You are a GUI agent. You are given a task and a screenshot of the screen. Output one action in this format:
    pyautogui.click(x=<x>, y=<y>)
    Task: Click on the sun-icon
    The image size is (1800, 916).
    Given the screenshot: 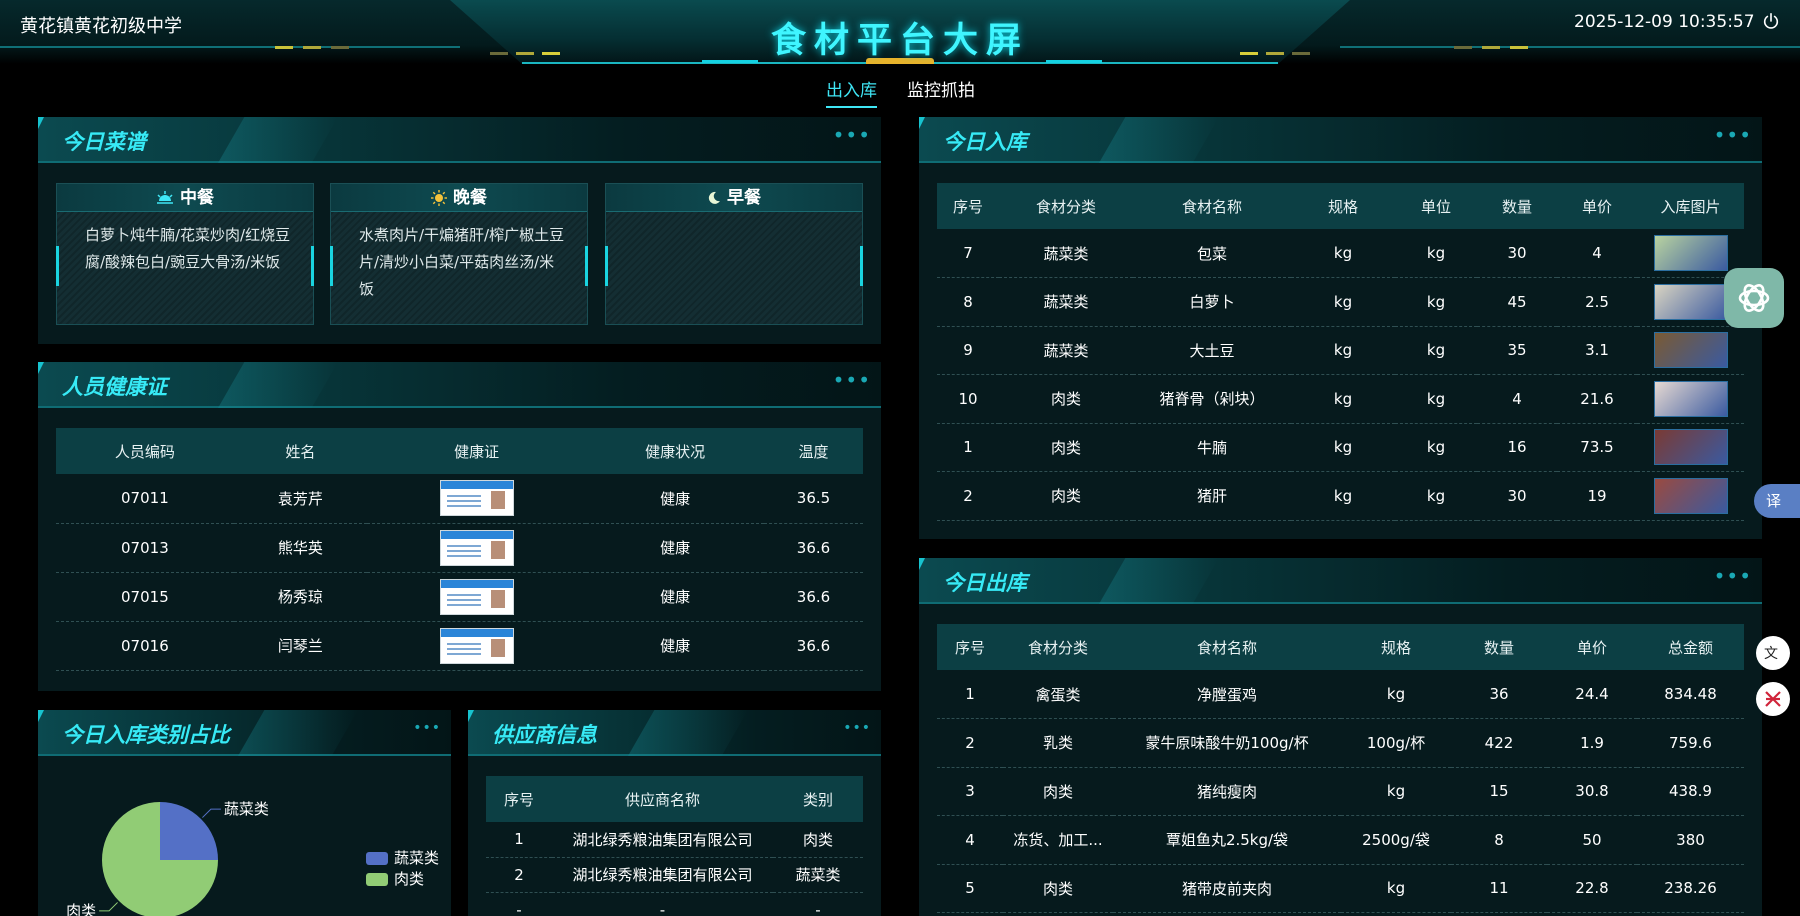 What is the action you would take?
    pyautogui.click(x=439, y=198)
    